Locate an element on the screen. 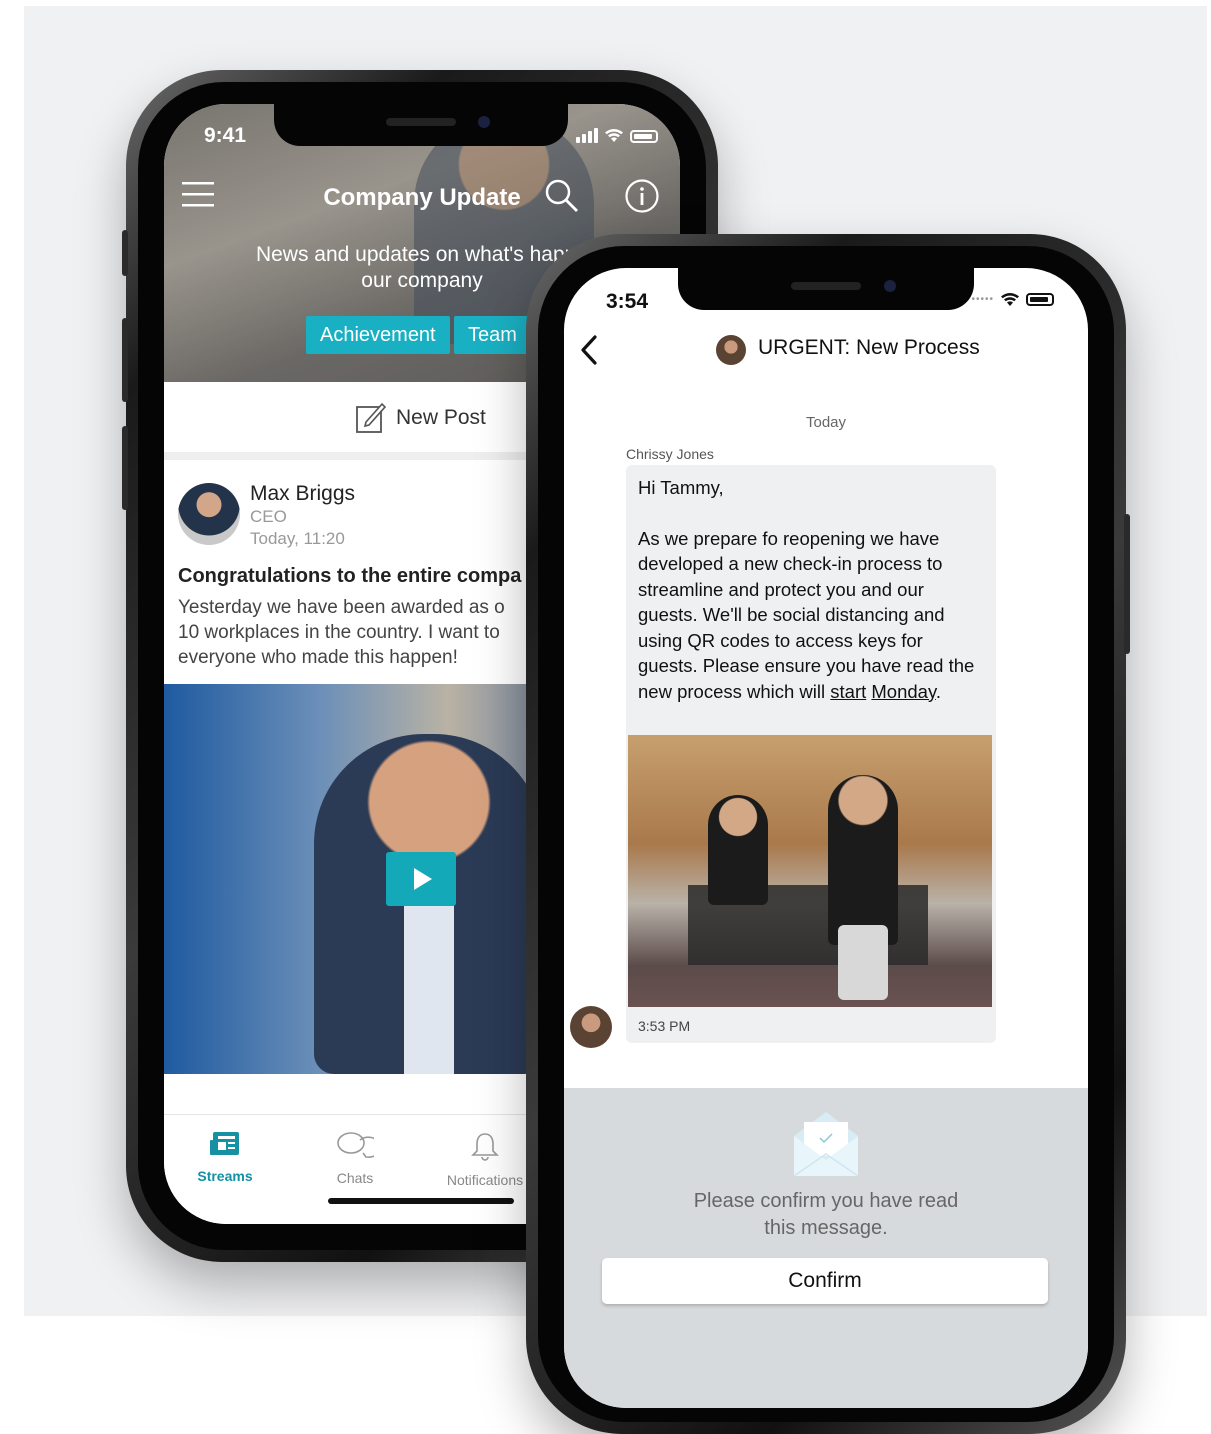  tab-streams: Streams is located at coordinates (225, 1157).